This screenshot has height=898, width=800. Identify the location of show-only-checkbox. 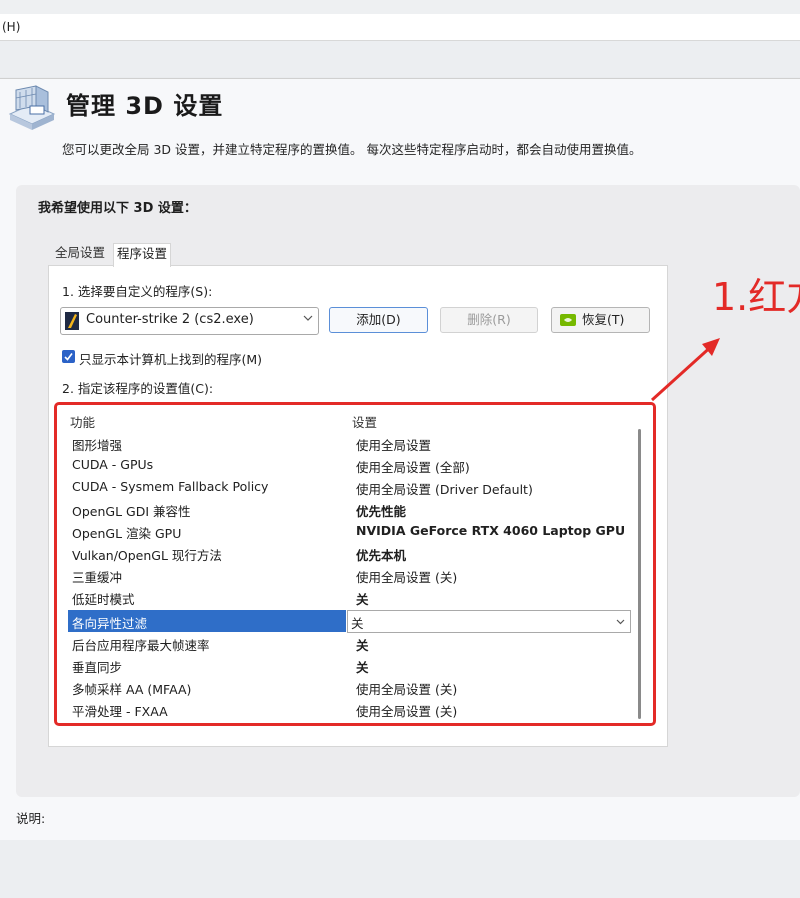
(68, 356).